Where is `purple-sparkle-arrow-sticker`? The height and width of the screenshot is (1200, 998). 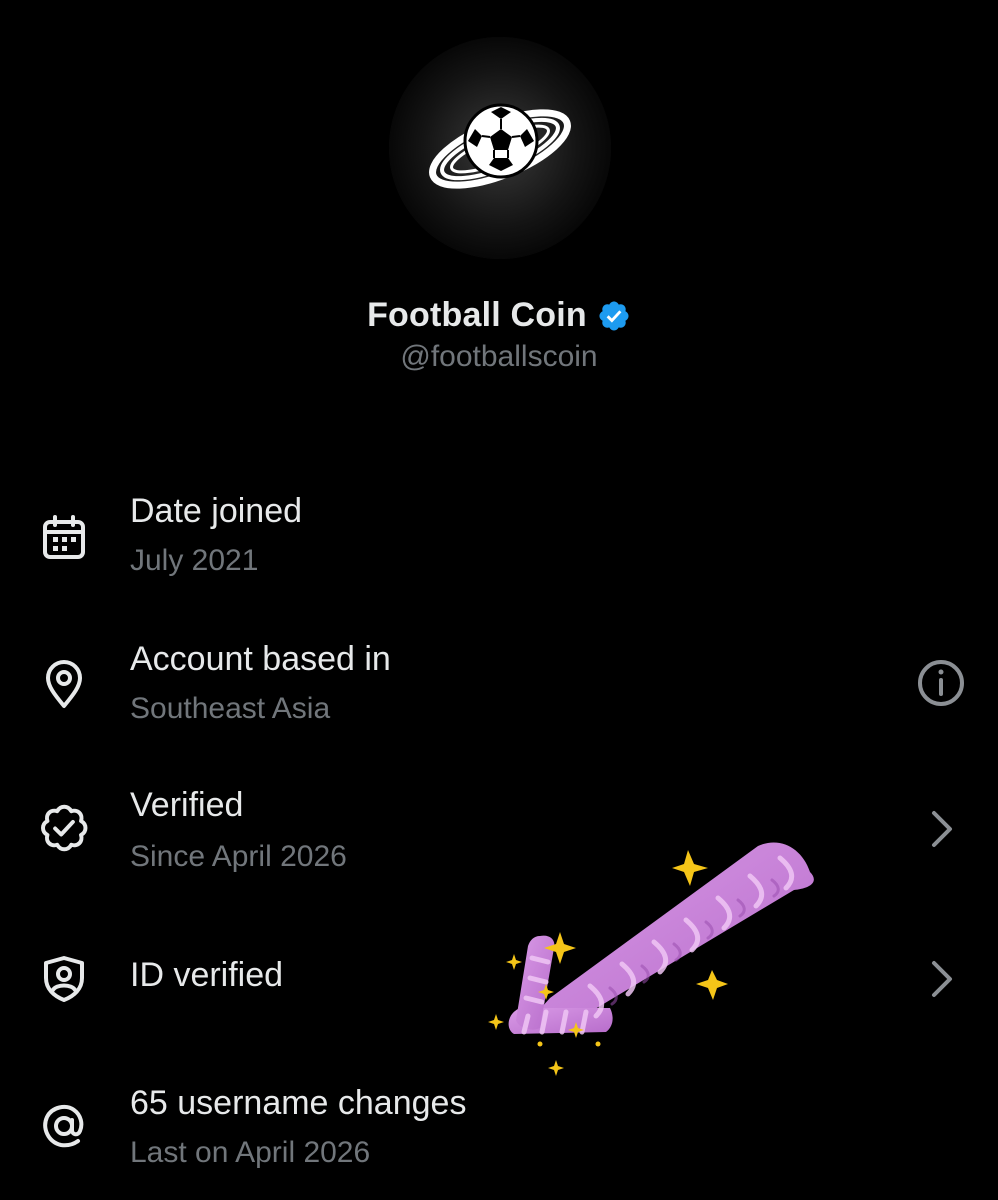
purple-sparkle-arrow-sticker is located at coordinates (655, 953).